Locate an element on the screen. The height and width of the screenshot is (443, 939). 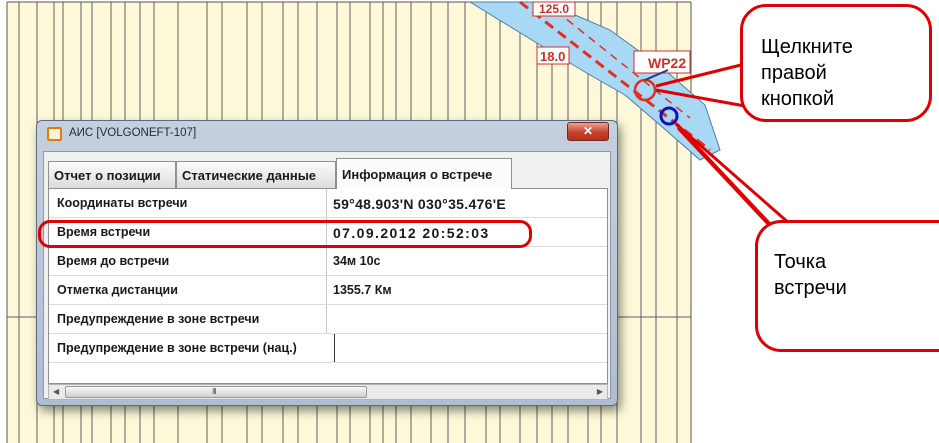
close-icon: ✕ is located at coordinates (588, 131).